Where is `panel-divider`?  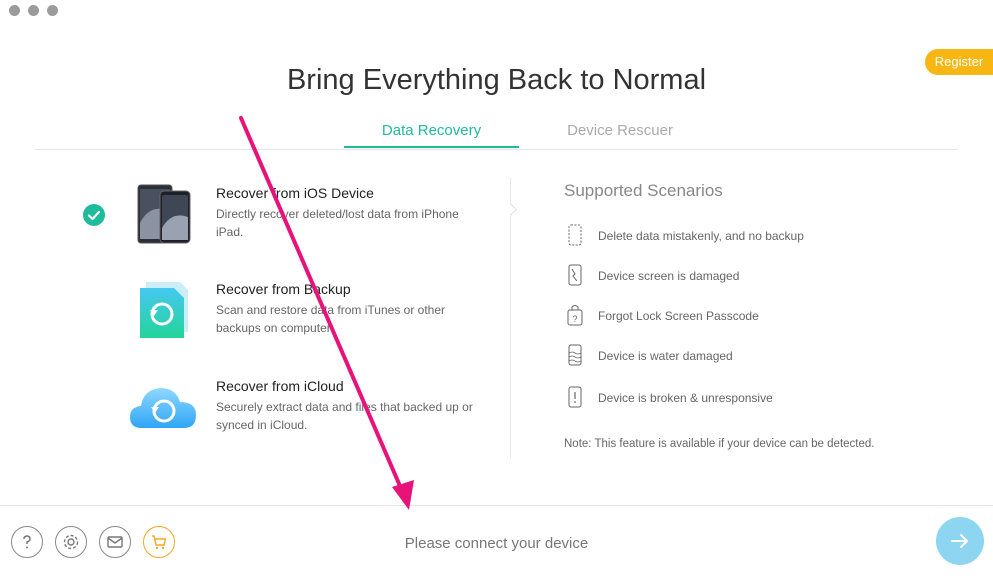
panel-divider is located at coordinates (510, 318).